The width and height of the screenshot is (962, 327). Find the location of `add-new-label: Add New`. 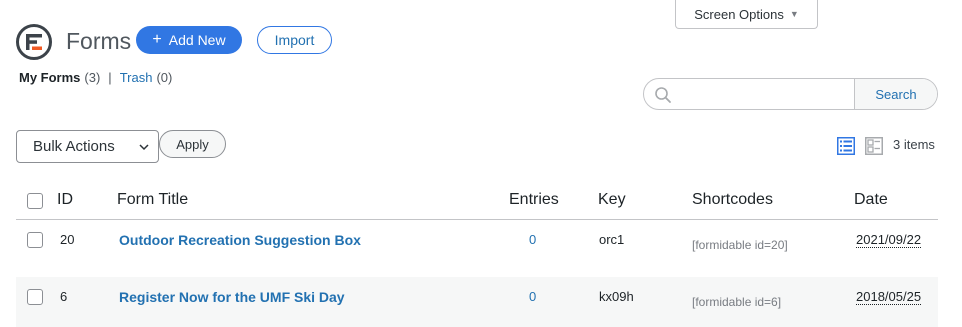

add-new-label: Add New is located at coordinates (197, 40).